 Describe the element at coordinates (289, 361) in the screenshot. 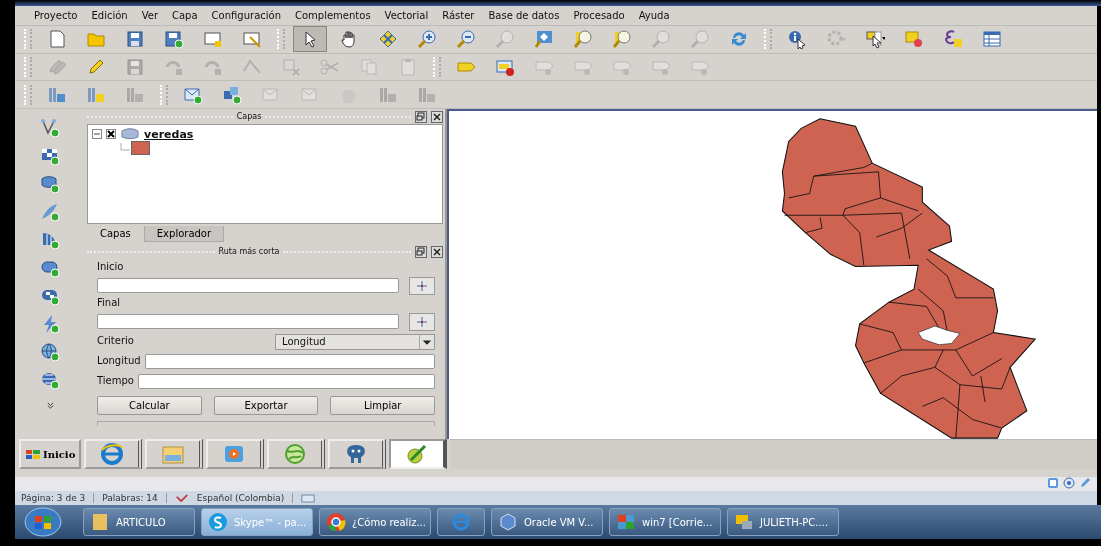

I see `length-field` at that location.